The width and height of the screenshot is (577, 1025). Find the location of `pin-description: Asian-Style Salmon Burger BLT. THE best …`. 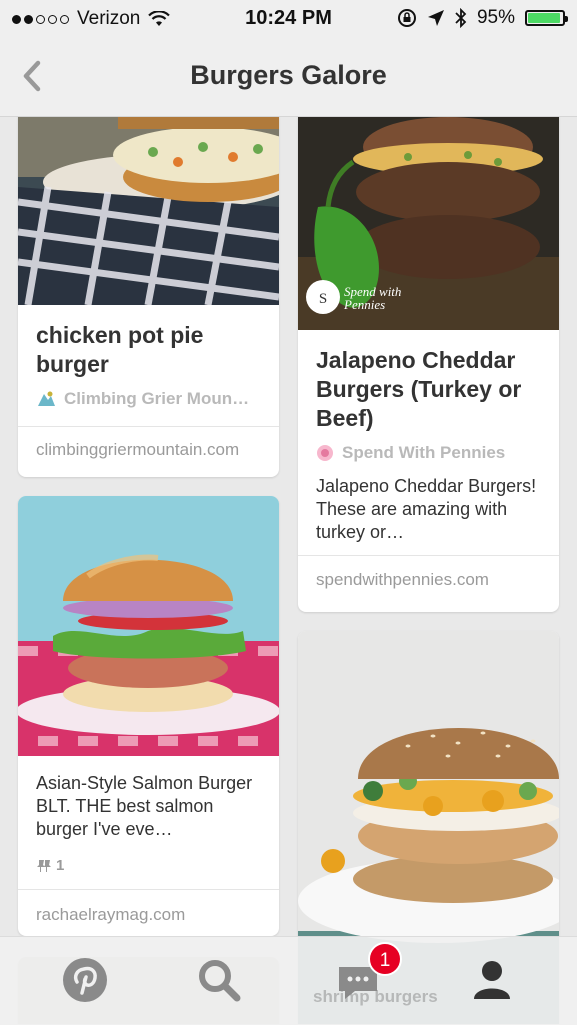

pin-description: Asian-Style Salmon Burger BLT. THE best … is located at coordinates (148, 806).